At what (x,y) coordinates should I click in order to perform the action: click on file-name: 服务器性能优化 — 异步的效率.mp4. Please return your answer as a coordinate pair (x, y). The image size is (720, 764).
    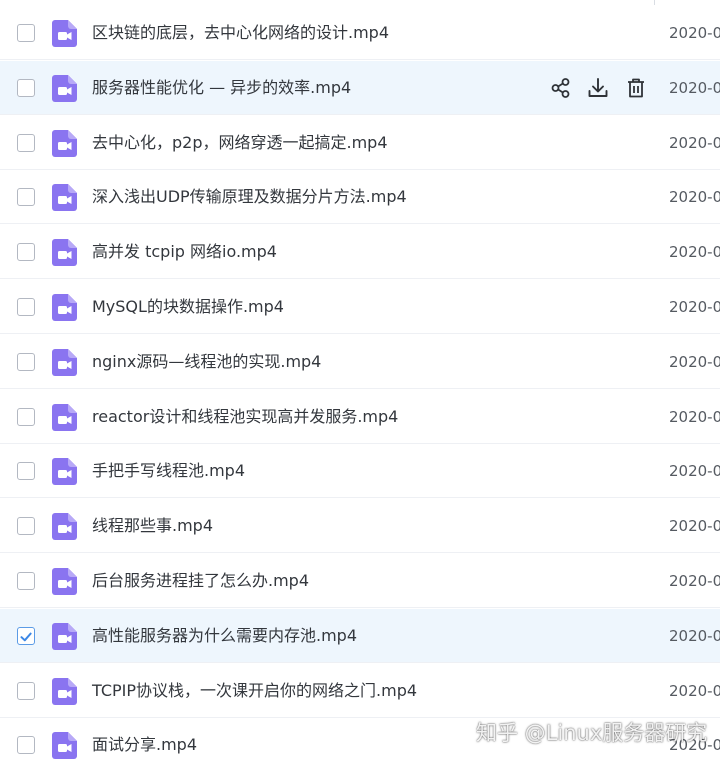
    Looking at the image, I should click on (221, 88).